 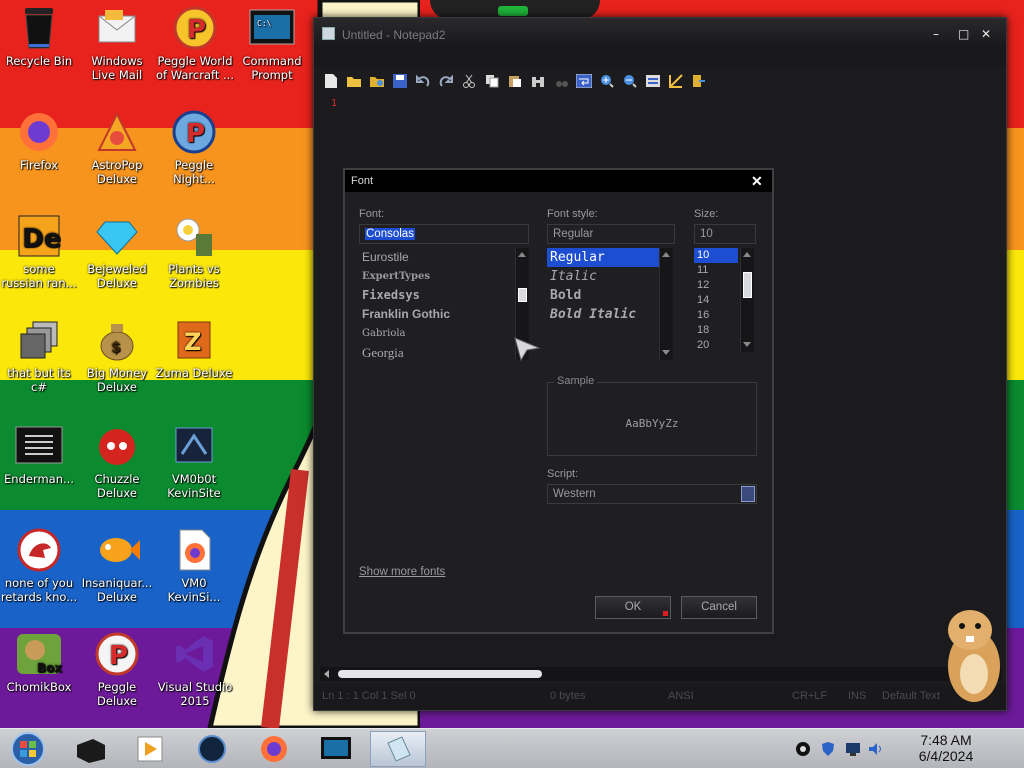 What do you see at coordinates (117, 566) in the screenshot?
I see `desktop-icon-insaniquarium: Insaniquar... Deluxe` at bounding box center [117, 566].